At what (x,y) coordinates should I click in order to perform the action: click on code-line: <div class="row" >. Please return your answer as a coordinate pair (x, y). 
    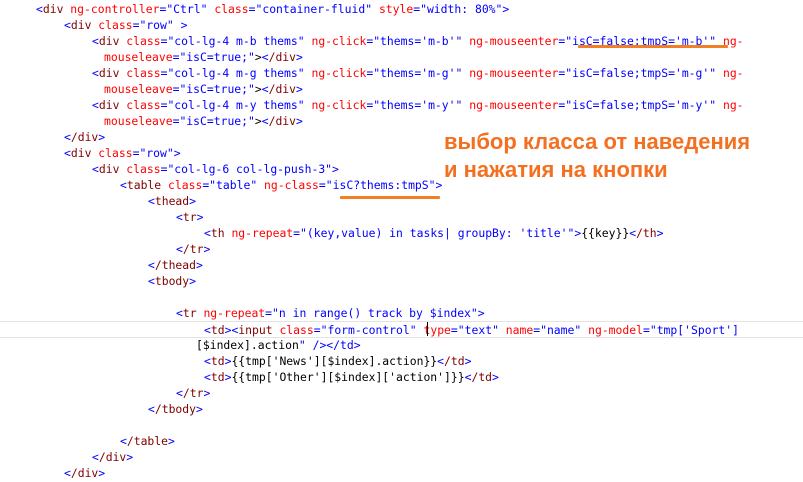
    Looking at the image, I should click on (401, 25).